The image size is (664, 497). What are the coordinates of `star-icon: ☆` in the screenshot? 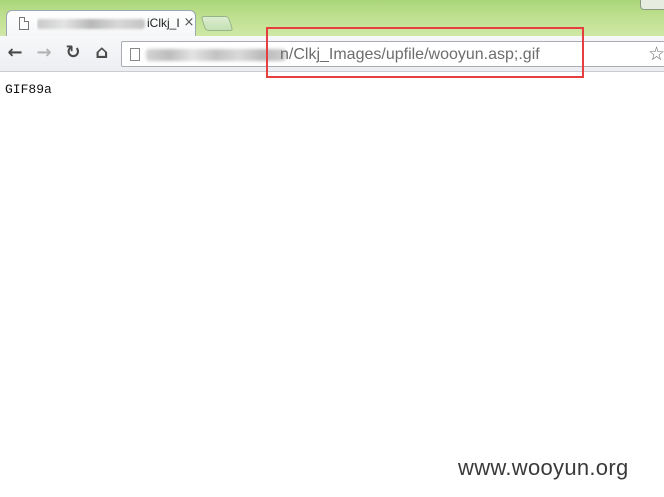 It's located at (656, 54).